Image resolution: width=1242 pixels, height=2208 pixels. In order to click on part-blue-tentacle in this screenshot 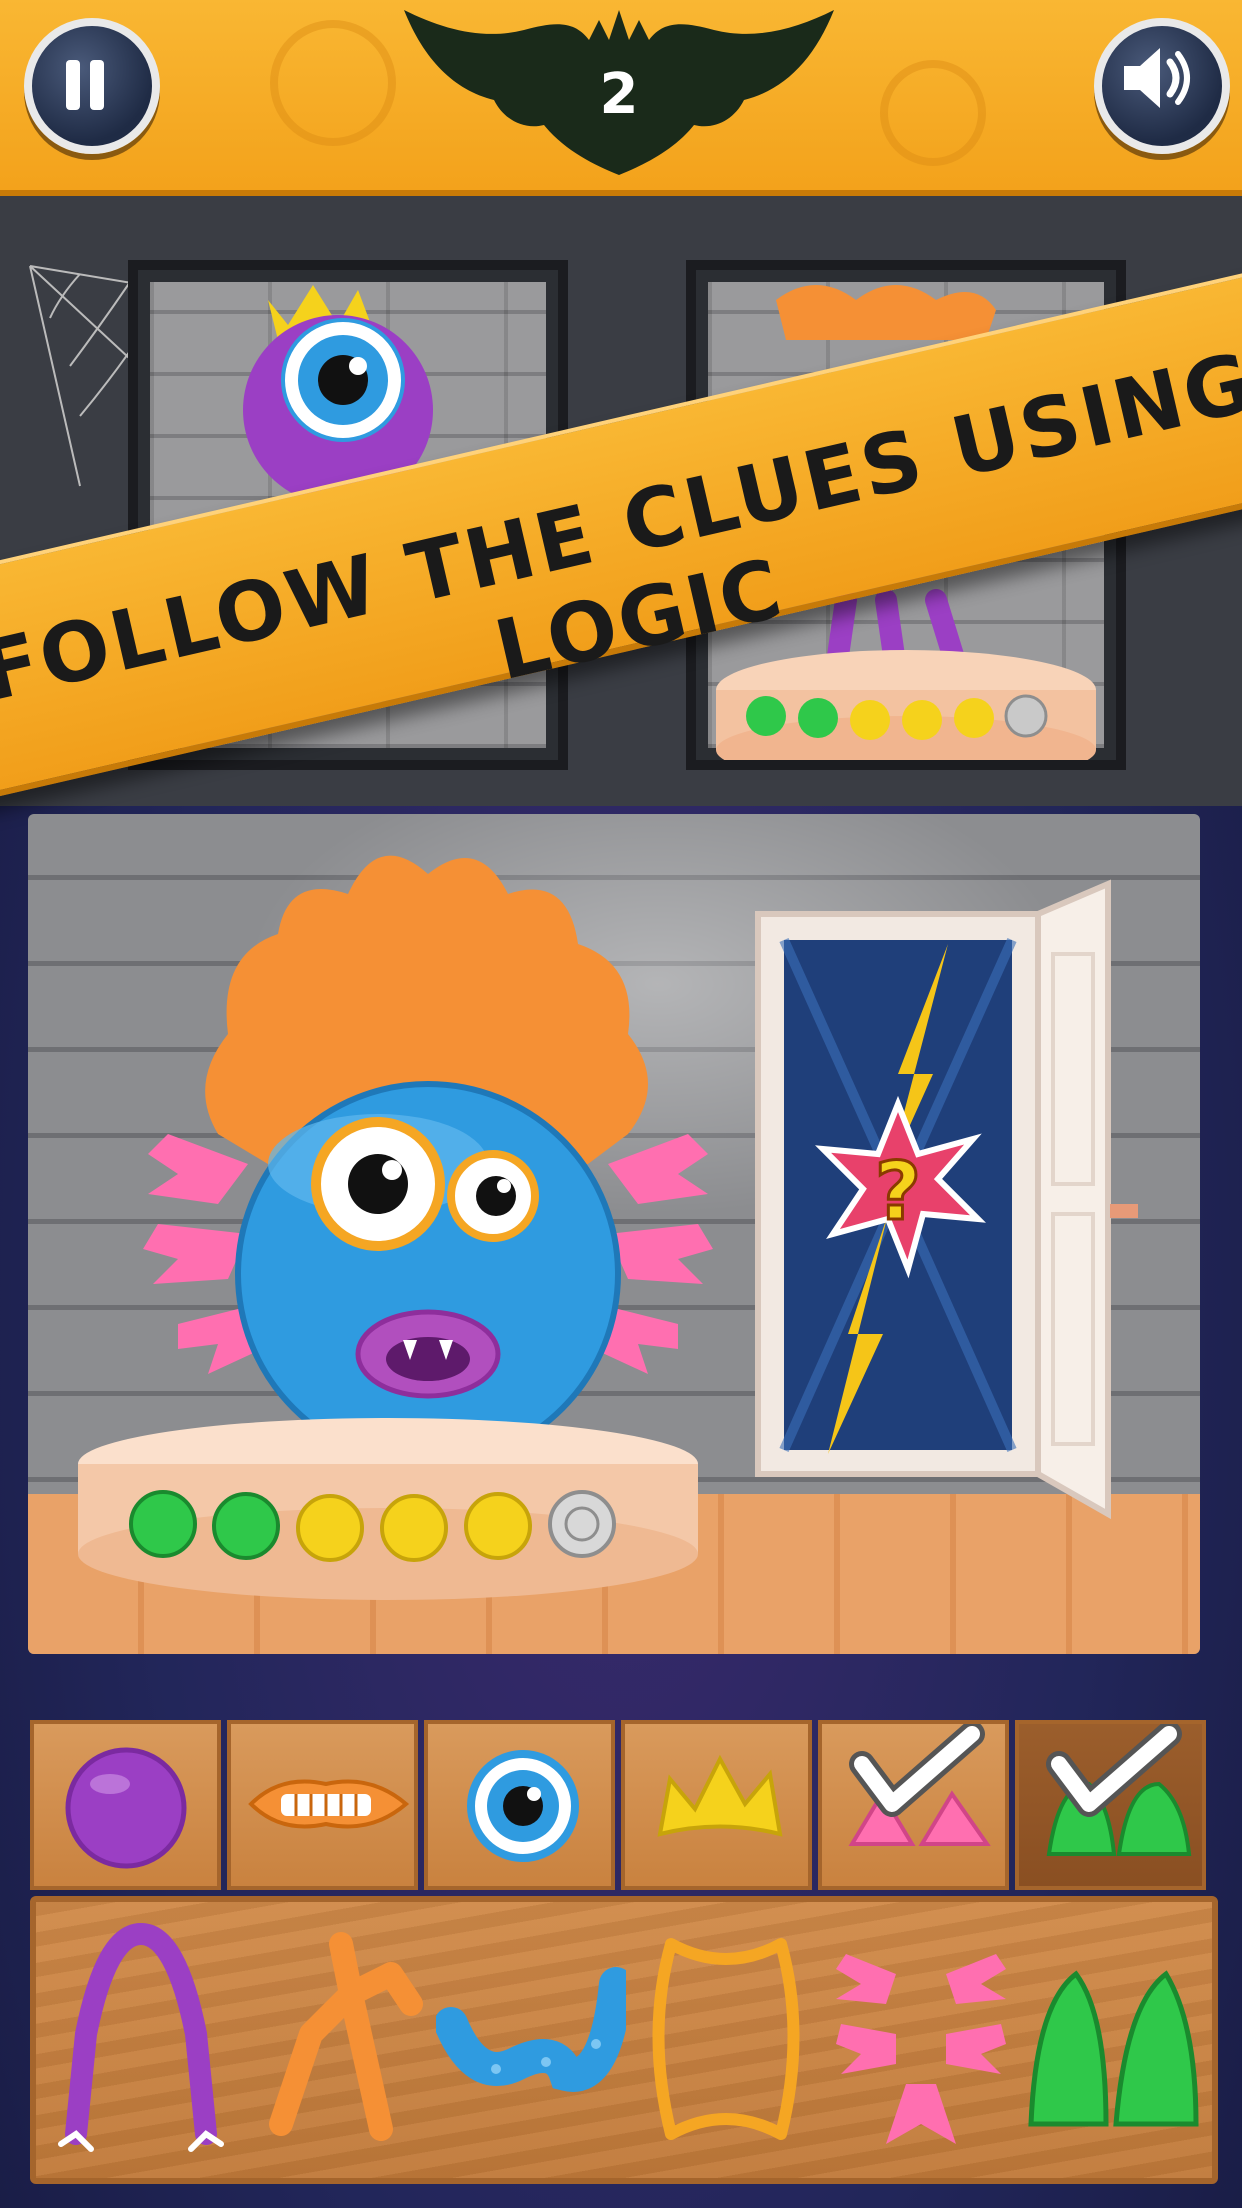, I will do `click(531, 2039)`.